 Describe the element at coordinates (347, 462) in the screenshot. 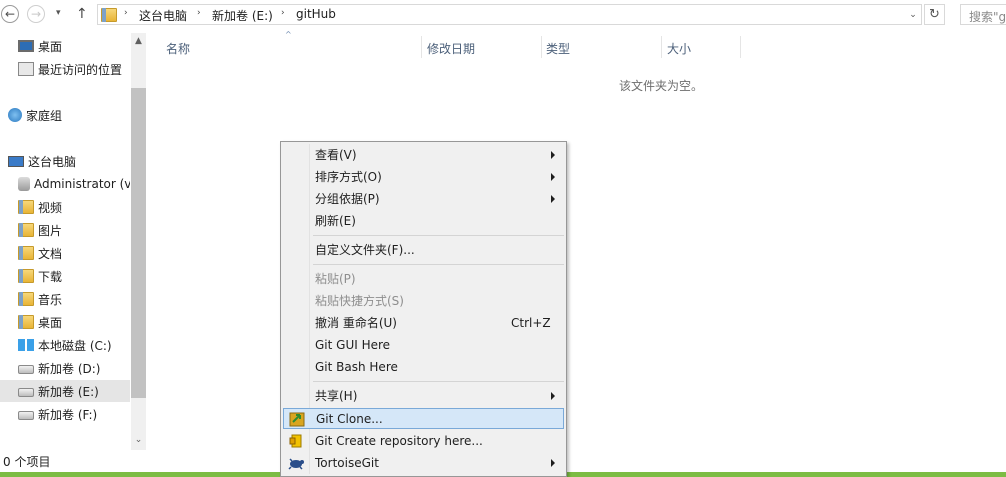

I see `menu-item-label: TortoiseGit` at that location.